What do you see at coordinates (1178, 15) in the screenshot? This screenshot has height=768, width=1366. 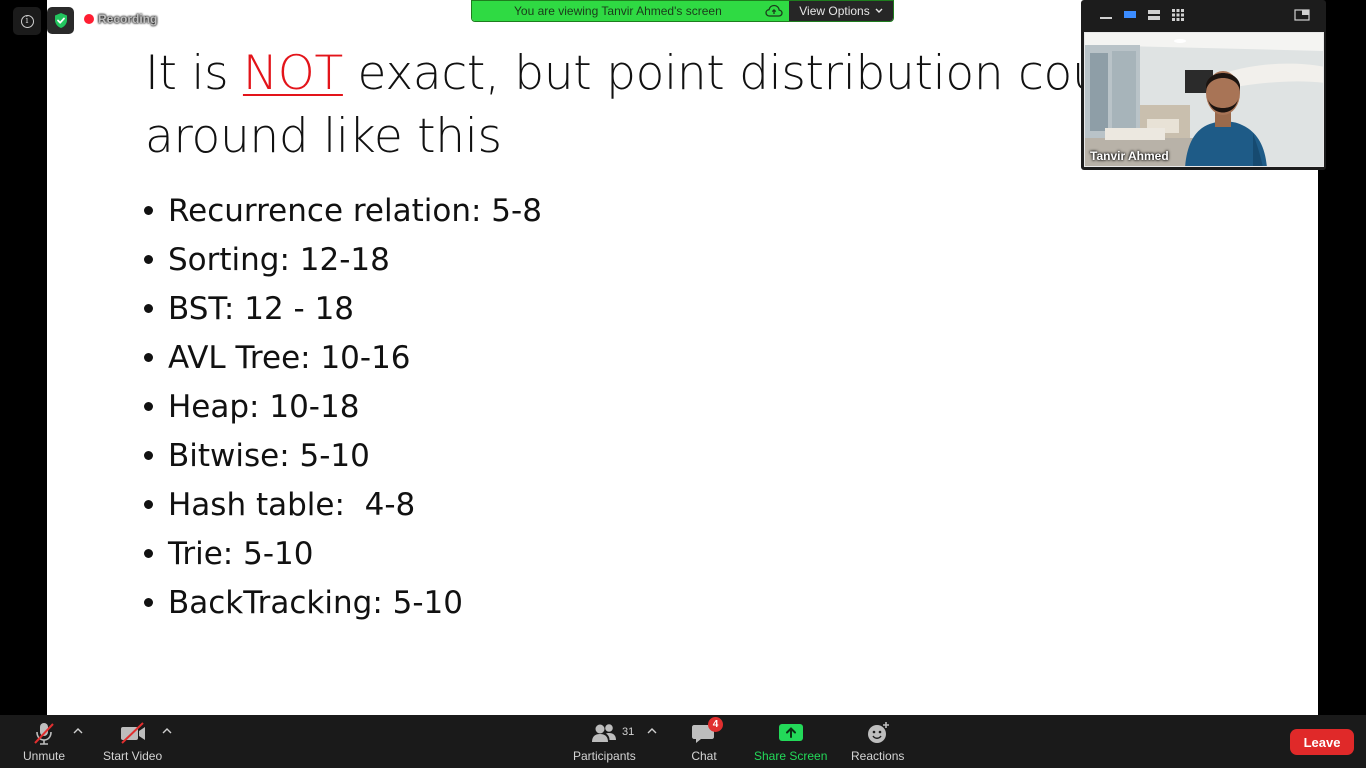 I see `gallery-view-icon` at bounding box center [1178, 15].